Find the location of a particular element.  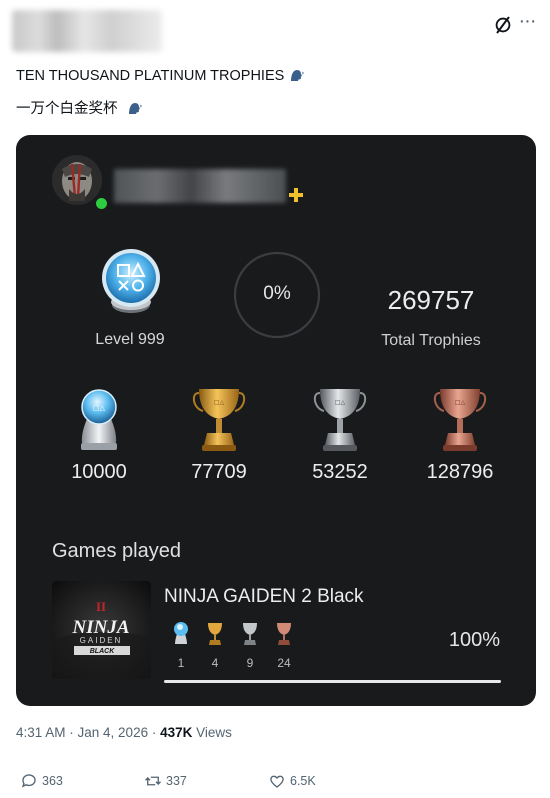

like-icon is located at coordinates (277, 781).